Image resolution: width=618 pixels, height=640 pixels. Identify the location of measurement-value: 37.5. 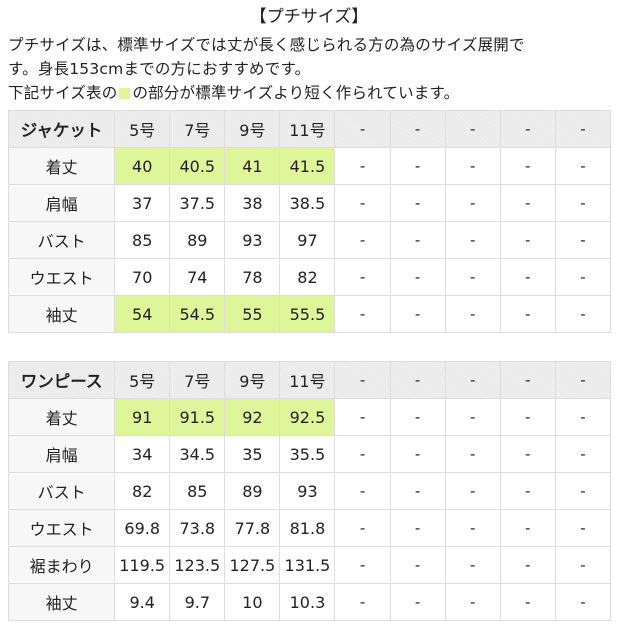
(197, 203).